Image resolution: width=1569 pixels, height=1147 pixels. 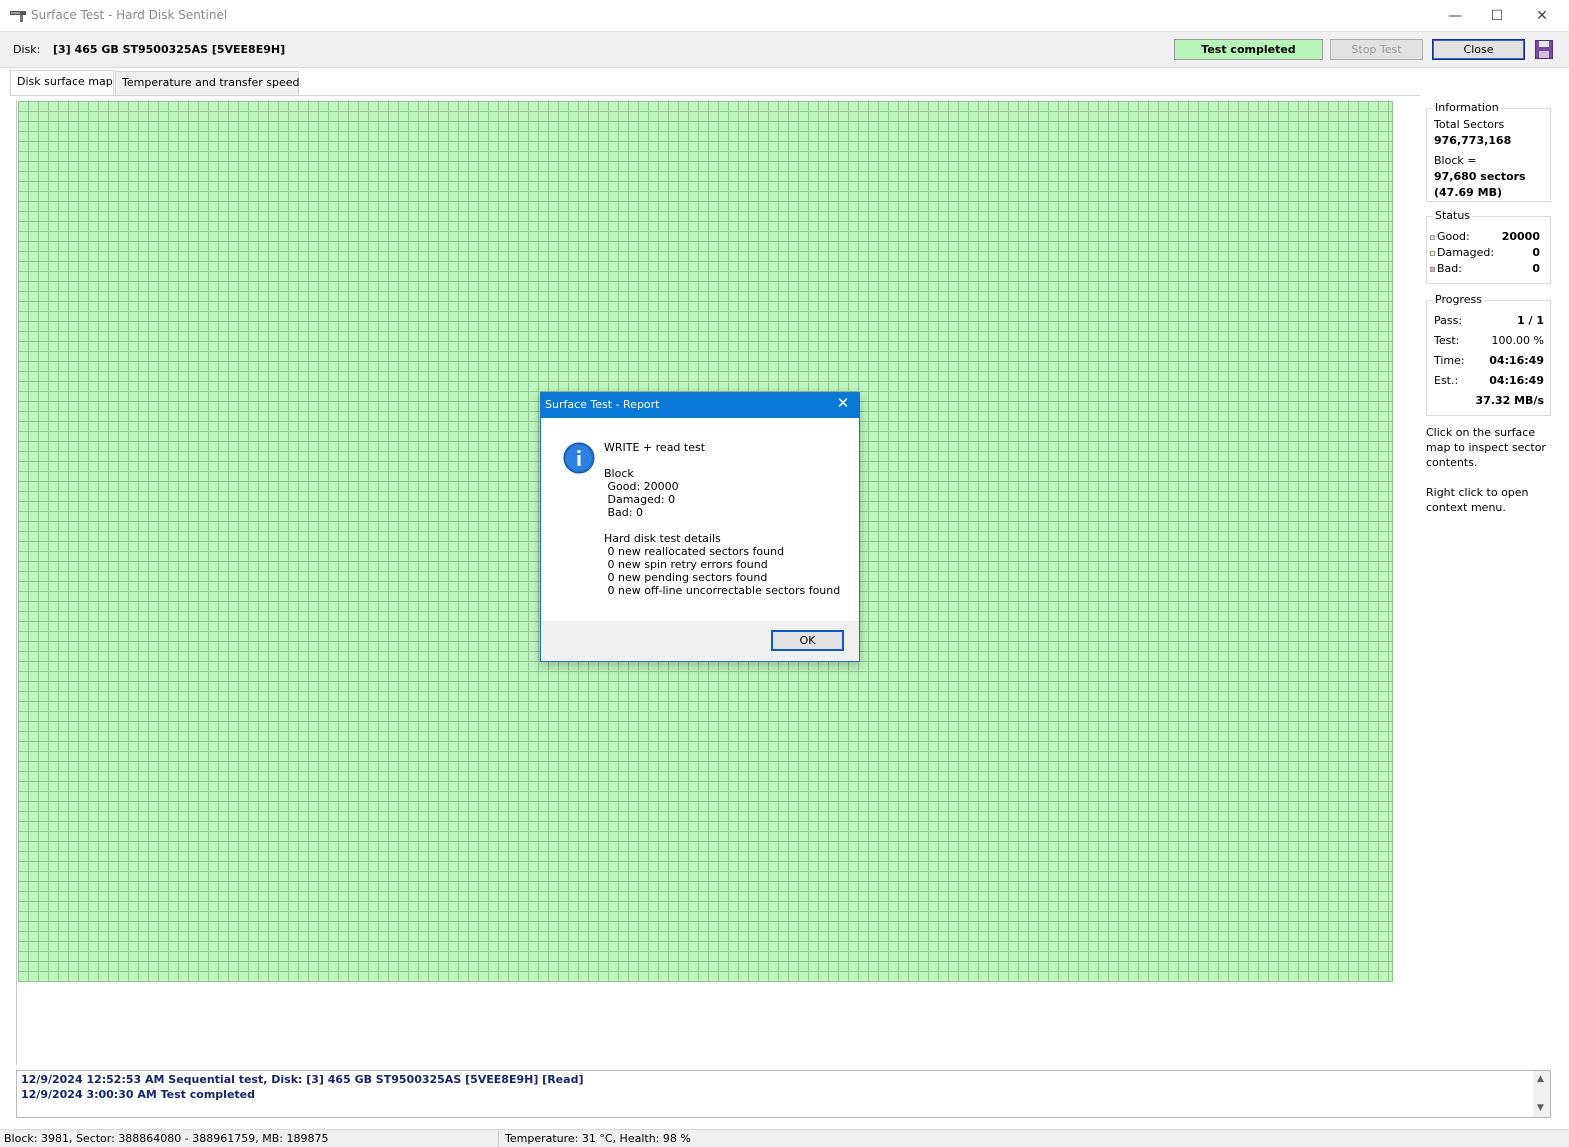 What do you see at coordinates (700, 641) in the screenshot?
I see `dialog-footer: OK` at bounding box center [700, 641].